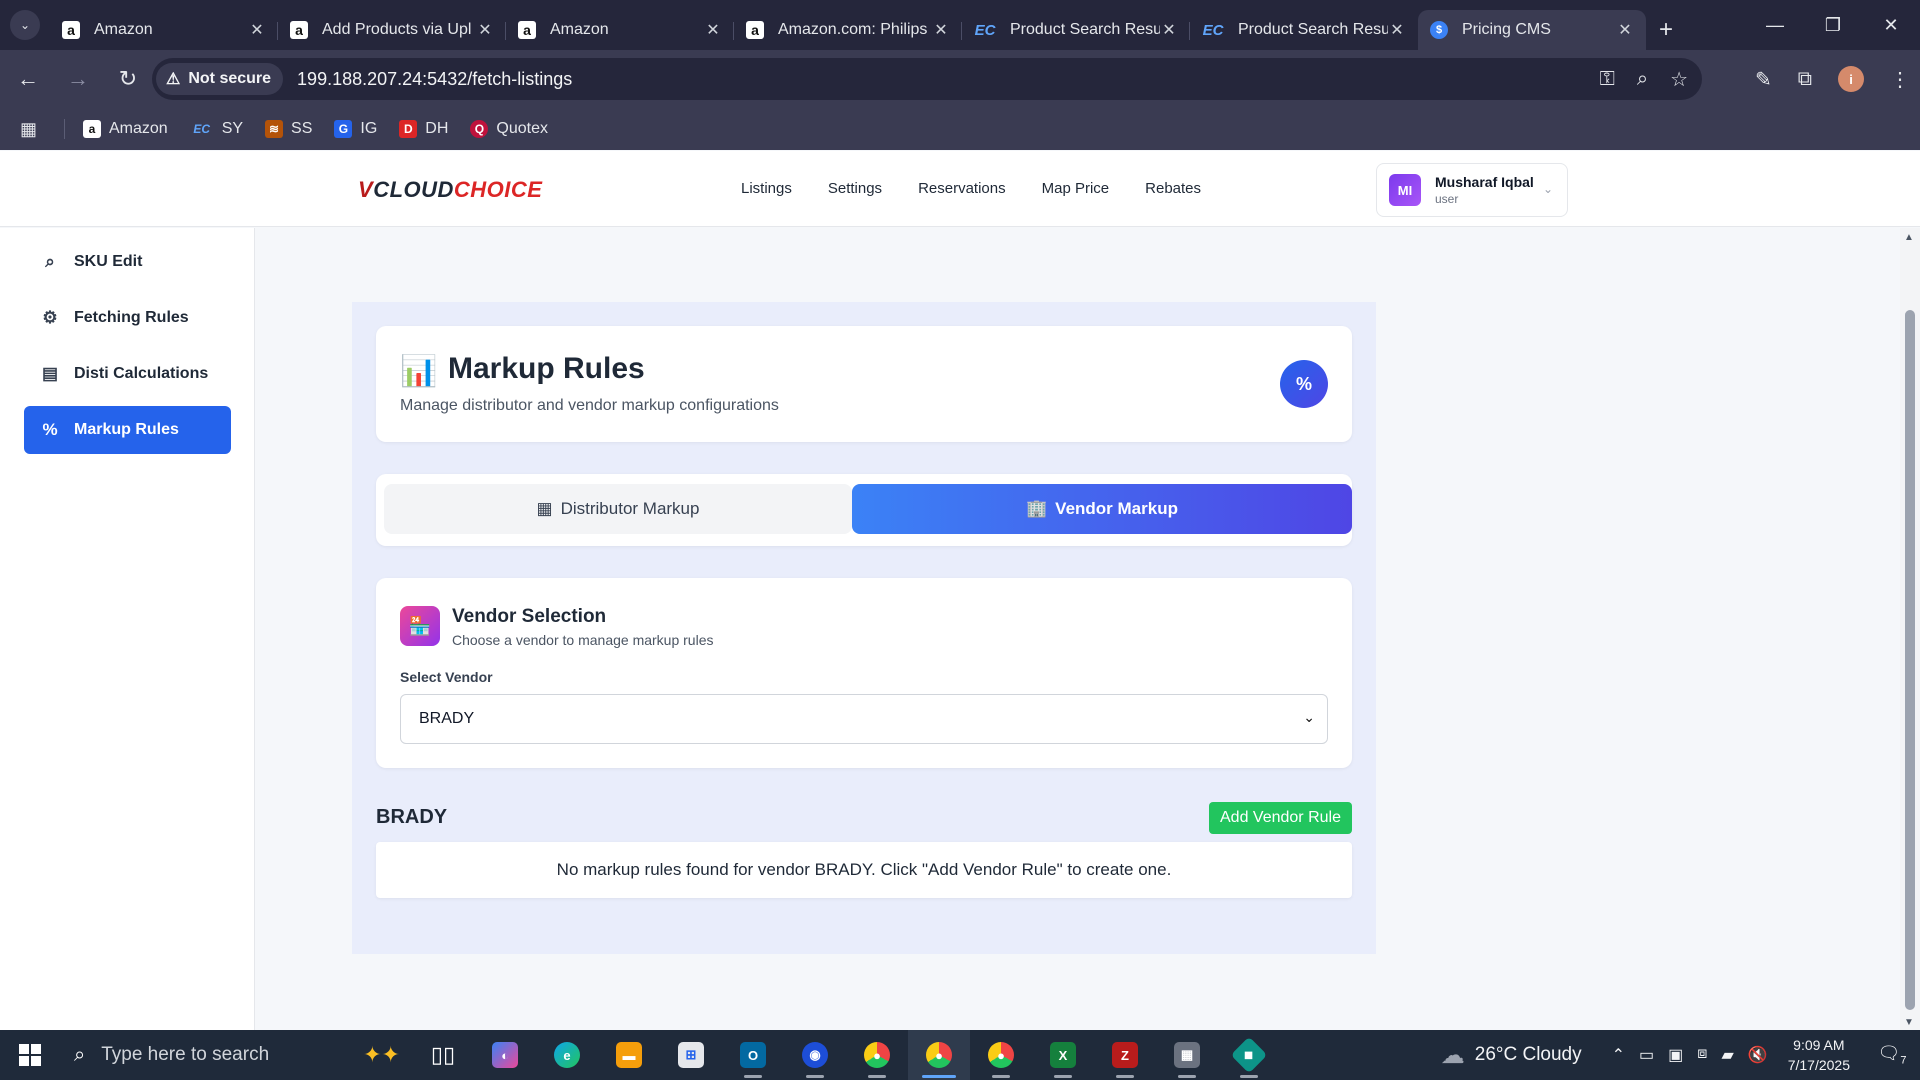 The width and height of the screenshot is (1920, 1080). I want to click on scroll-up-icon: ▲, so click(1909, 237).